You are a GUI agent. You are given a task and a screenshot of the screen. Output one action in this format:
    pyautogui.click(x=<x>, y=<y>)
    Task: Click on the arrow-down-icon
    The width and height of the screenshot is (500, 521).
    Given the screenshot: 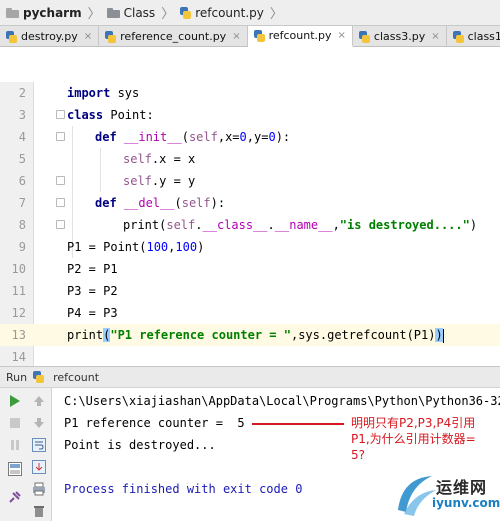 What is the action you would take?
    pyautogui.click(x=39, y=423)
    